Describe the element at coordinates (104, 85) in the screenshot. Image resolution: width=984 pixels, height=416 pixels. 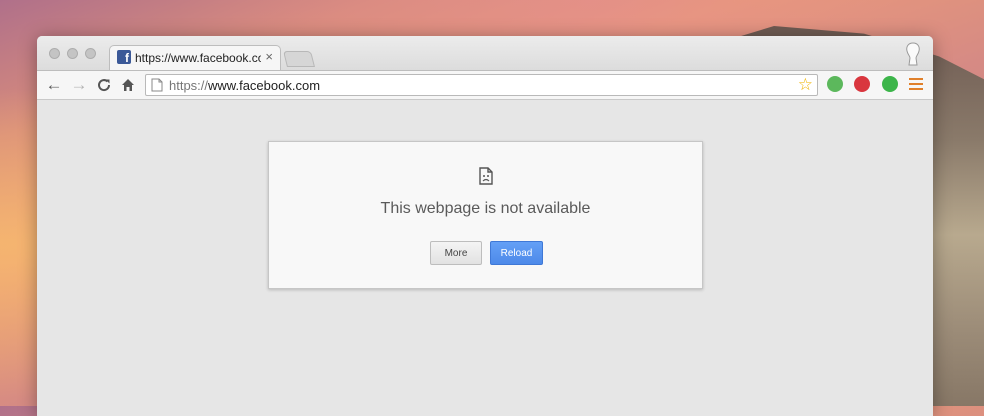
I see `reload-icon` at that location.